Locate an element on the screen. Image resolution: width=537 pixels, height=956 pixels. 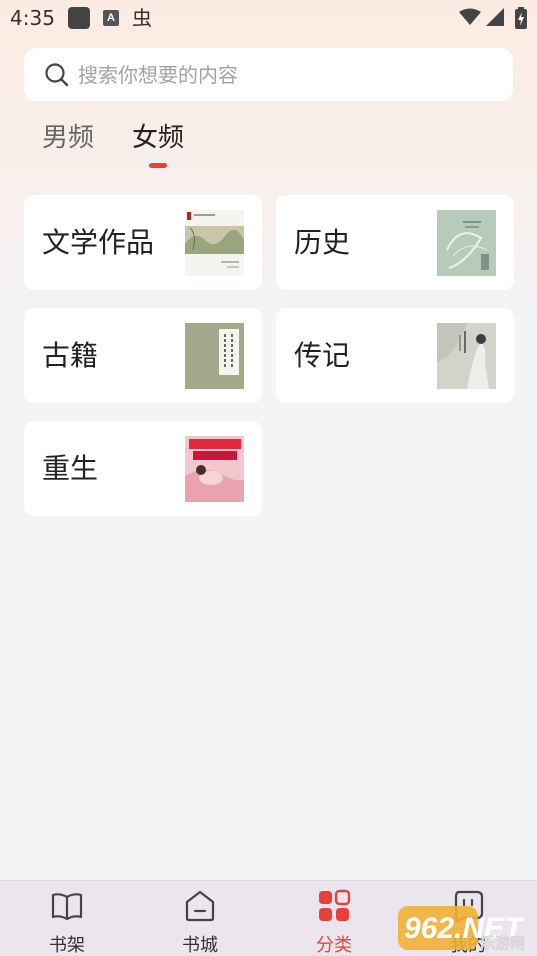
category-card-ancient-books: 古籍 is located at coordinates (143, 355).